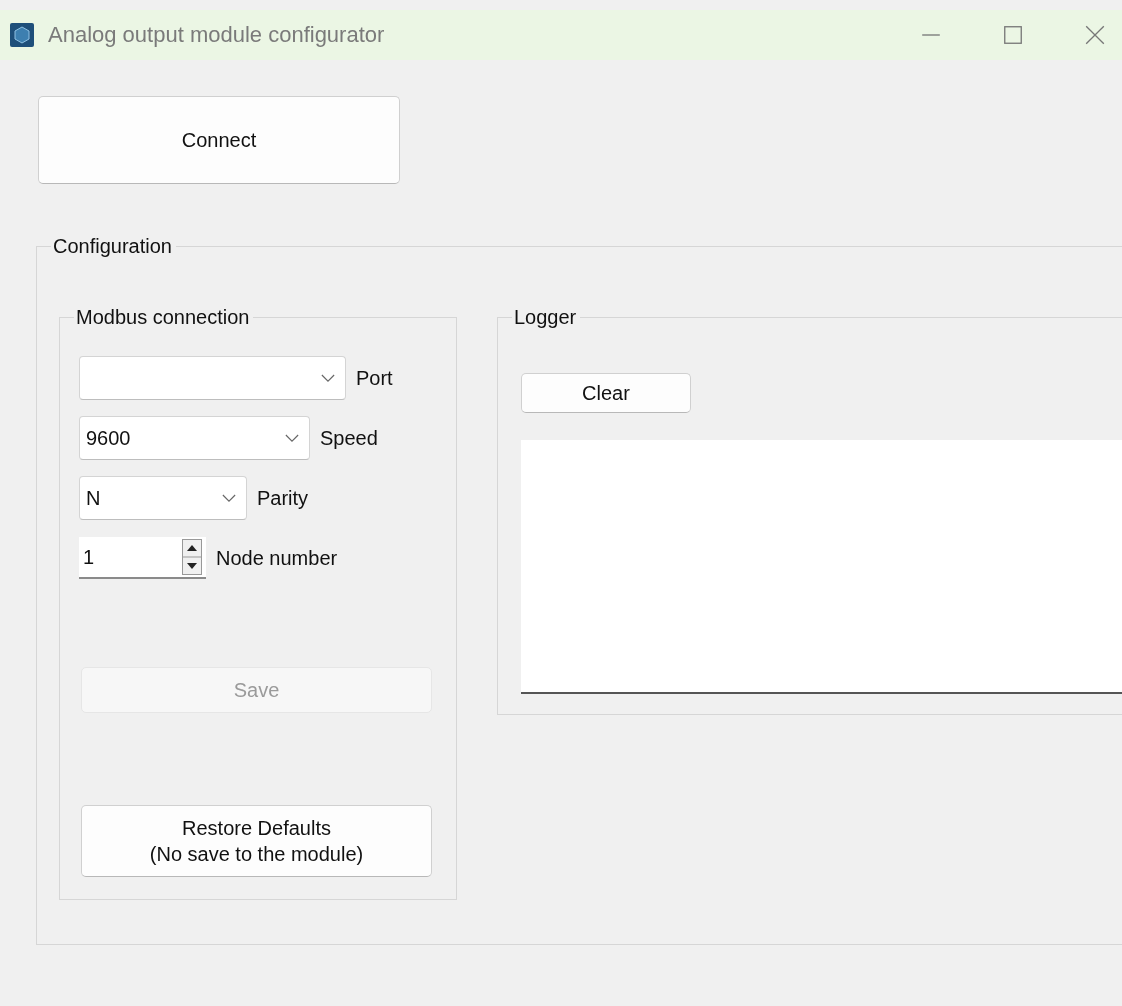 The height and width of the screenshot is (1006, 1122). Describe the element at coordinates (256, 841) in the screenshot. I see `restore-defaults-button: Restore Defaults (No save to the module)` at that location.